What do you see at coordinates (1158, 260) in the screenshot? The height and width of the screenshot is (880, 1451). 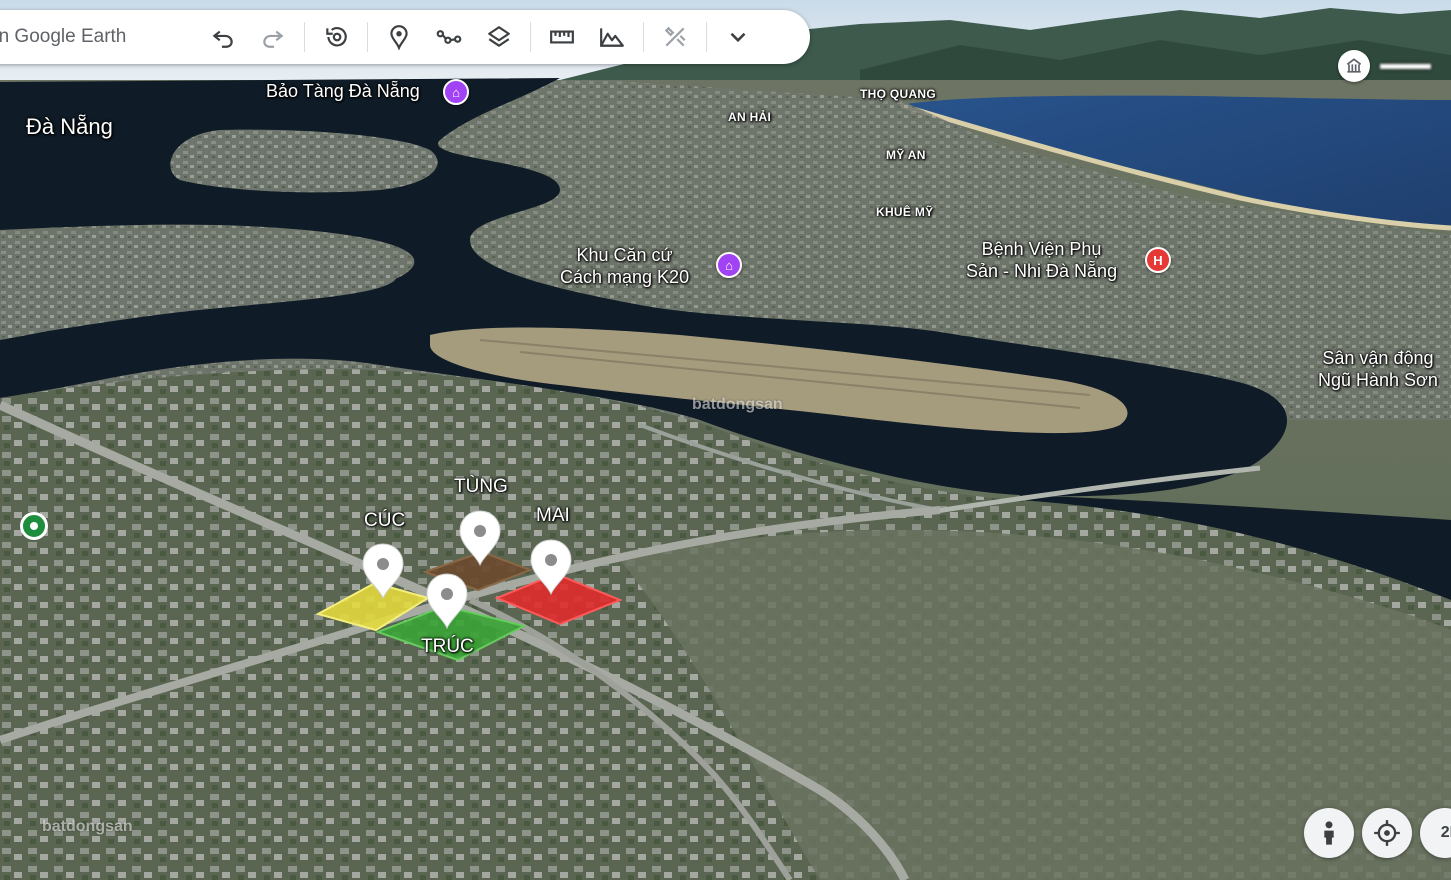 I see `hospital-icon: H` at bounding box center [1158, 260].